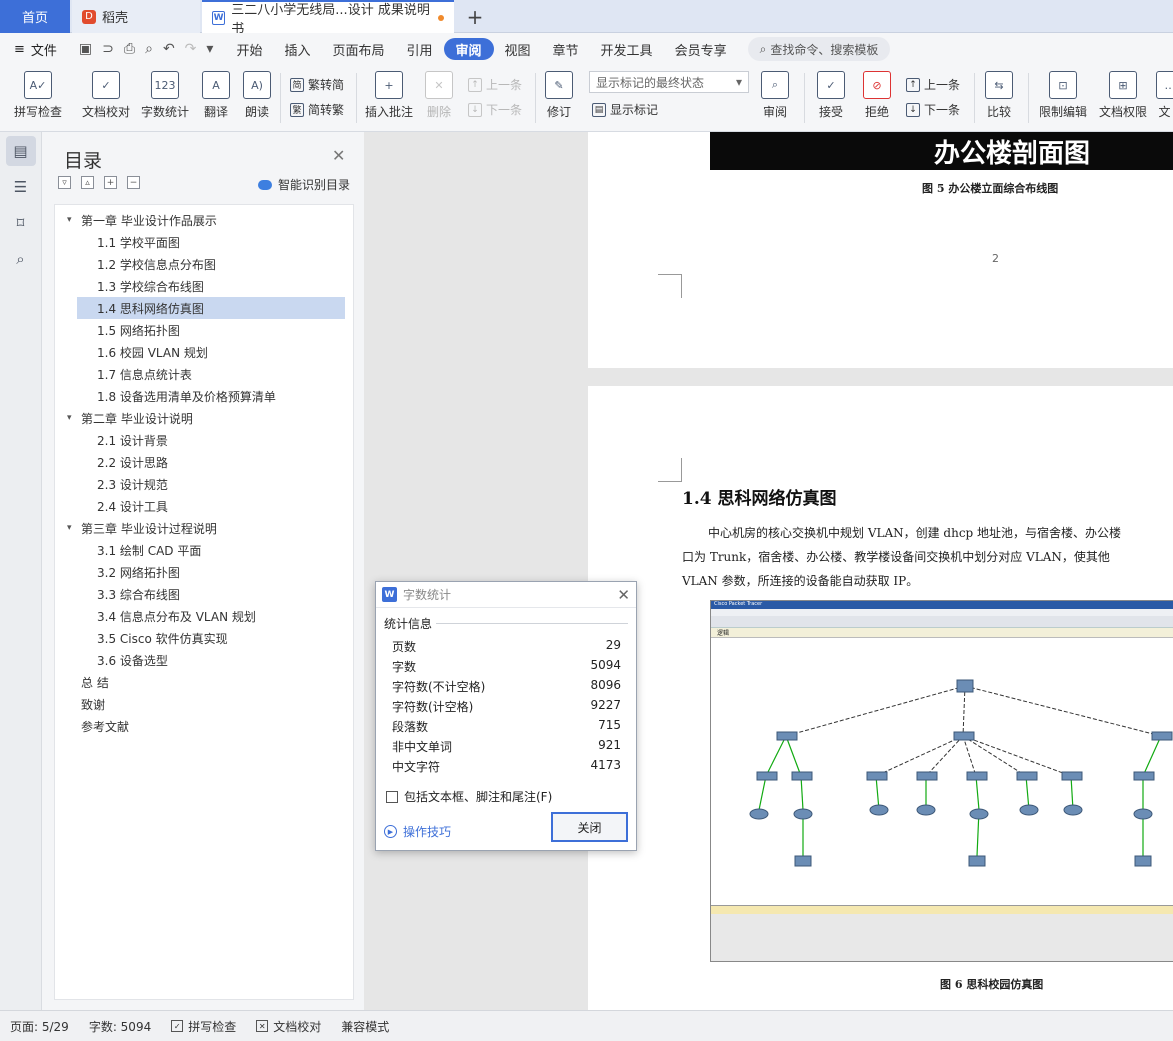 The width and height of the screenshot is (1173, 1041). I want to click on spell-check-status: ✓ 拼写检查, so click(203, 1026).